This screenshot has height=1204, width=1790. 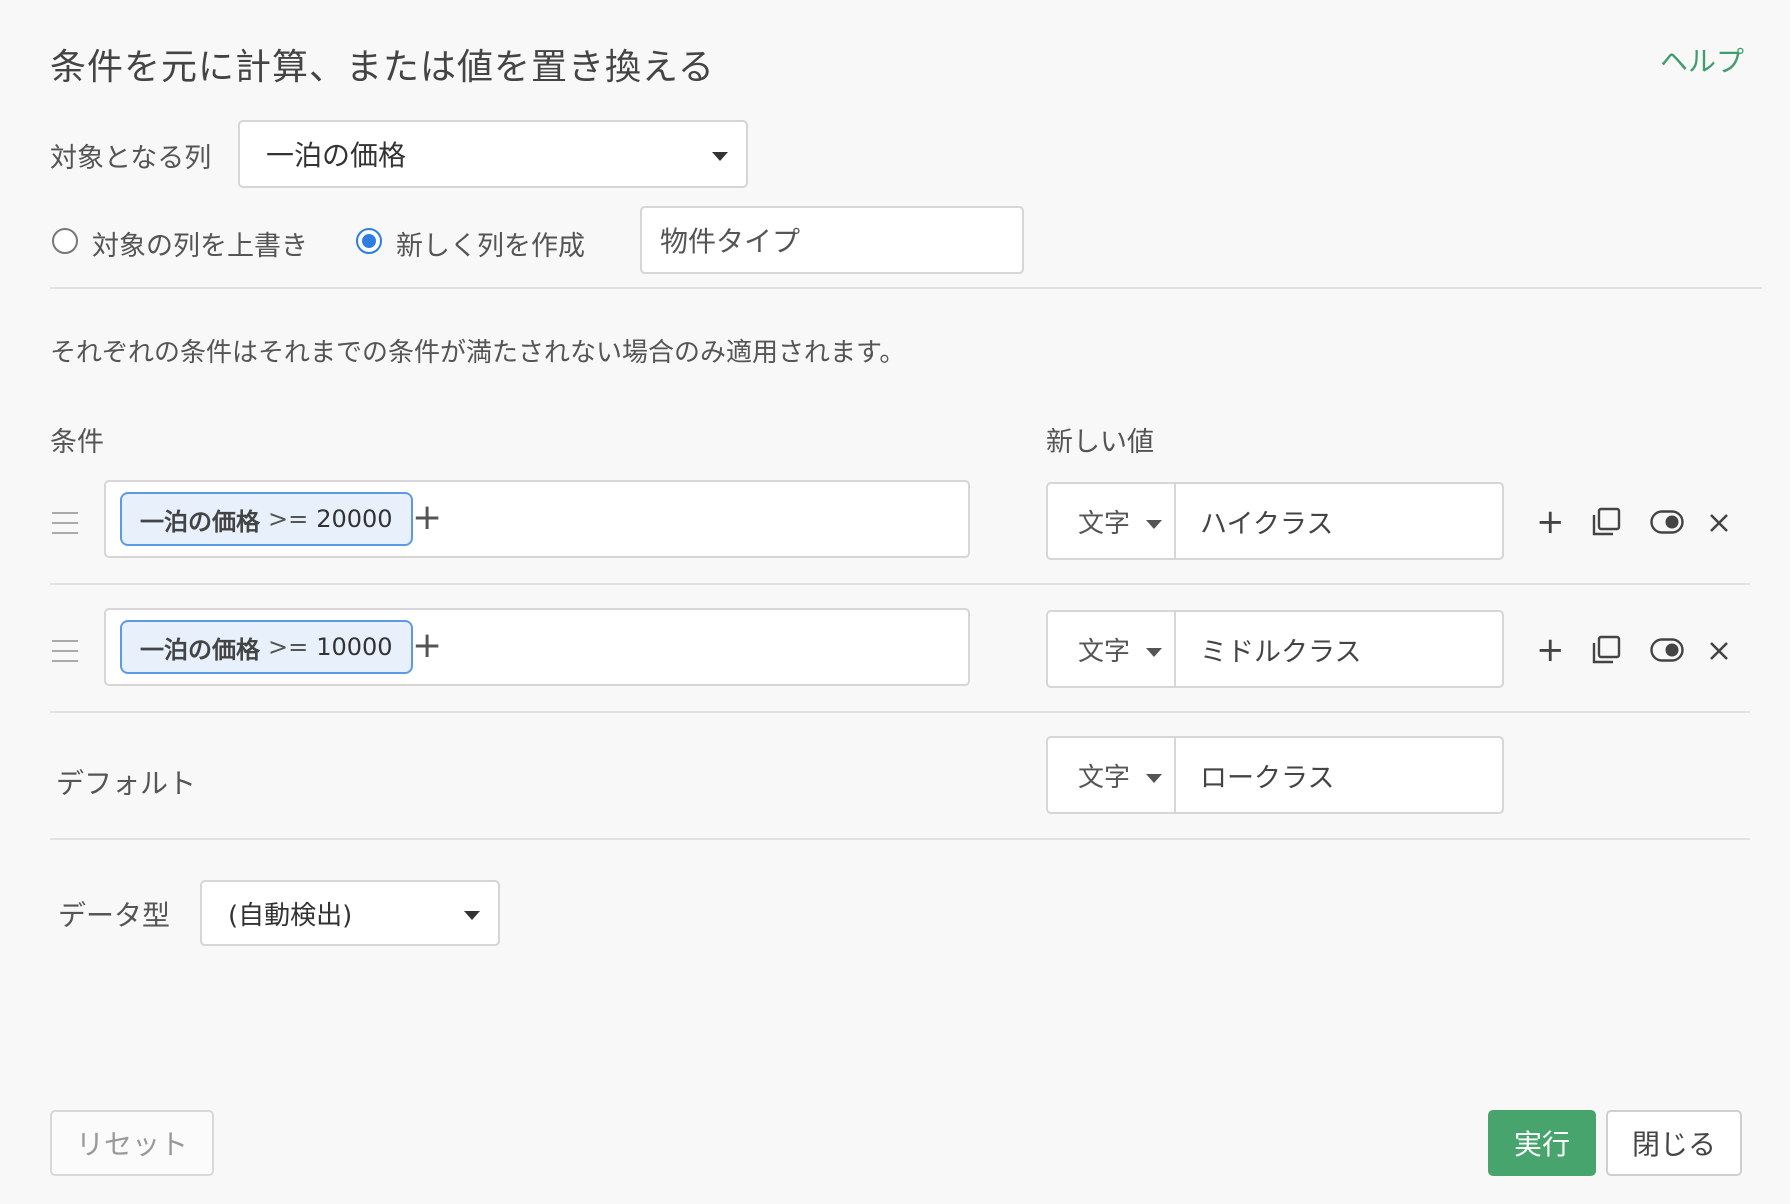 I want to click on new-column-radio-label: 新しく列を作成, so click(x=490, y=246).